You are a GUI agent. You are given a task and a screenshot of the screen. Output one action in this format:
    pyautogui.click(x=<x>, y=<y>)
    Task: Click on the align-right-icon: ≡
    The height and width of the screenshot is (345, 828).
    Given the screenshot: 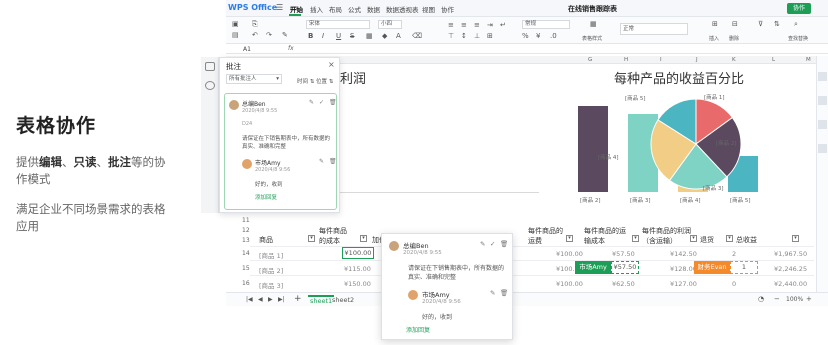 What is the action you would take?
    pyautogui.click(x=477, y=25)
    